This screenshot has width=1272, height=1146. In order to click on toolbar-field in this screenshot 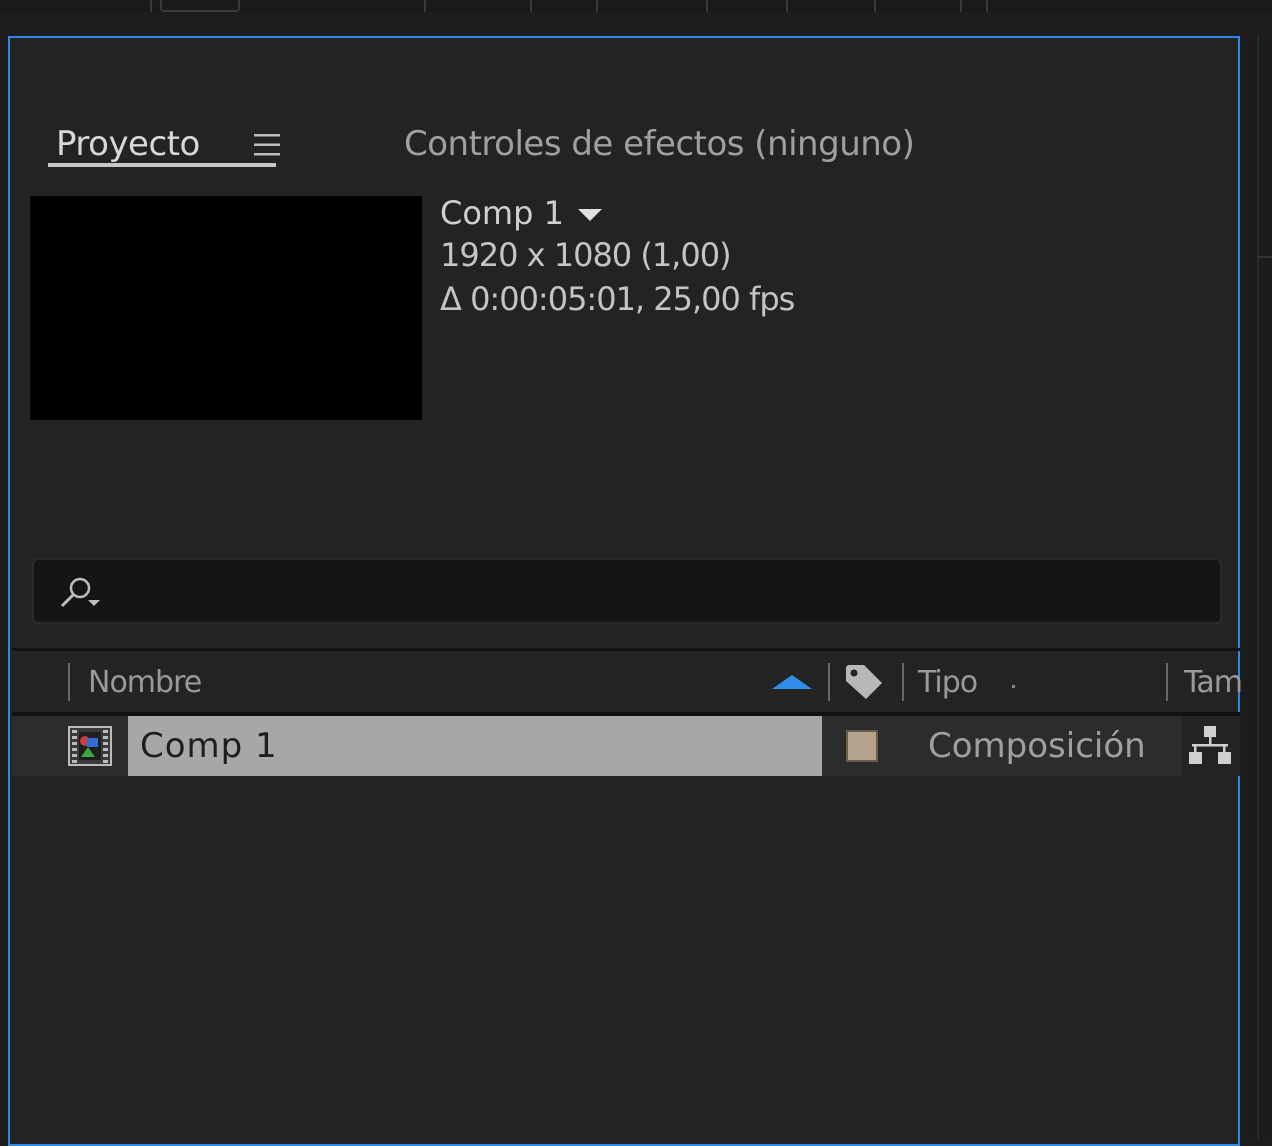, I will do `click(200, 6)`.